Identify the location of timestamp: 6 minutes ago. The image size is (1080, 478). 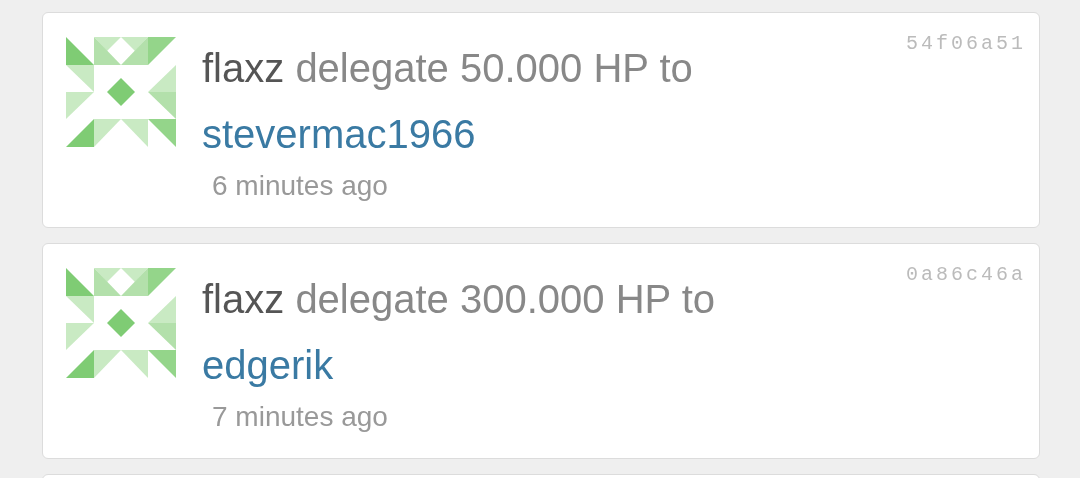
(300, 186).